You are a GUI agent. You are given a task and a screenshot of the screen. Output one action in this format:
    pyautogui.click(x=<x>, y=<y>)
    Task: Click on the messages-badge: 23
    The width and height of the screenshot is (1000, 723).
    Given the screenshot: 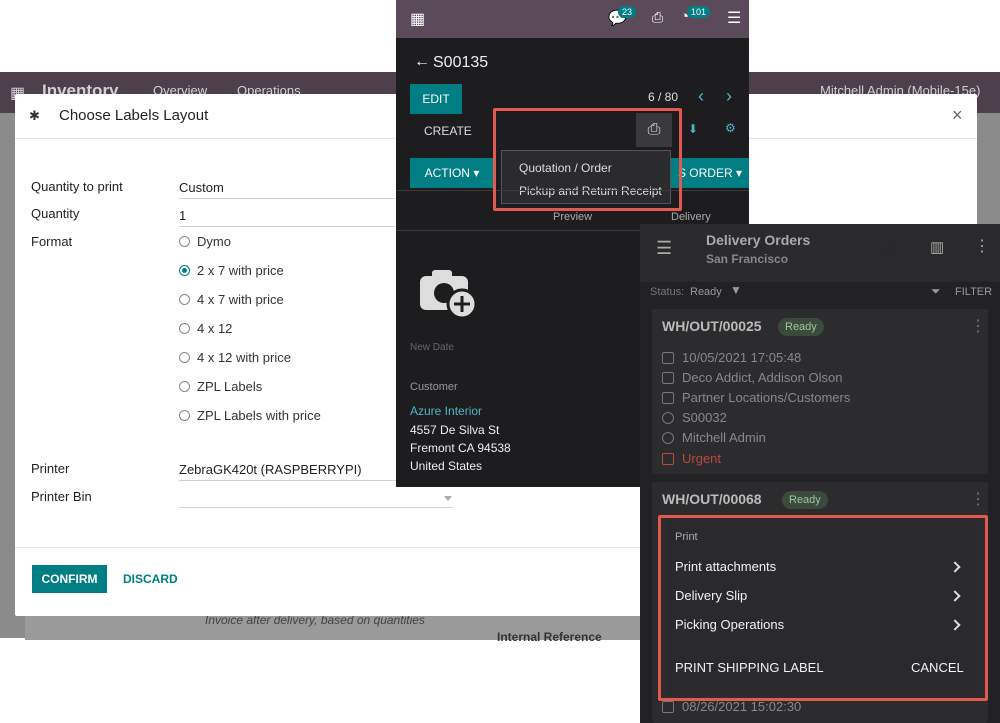 What is the action you would take?
    pyautogui.click(x=627, y=12)
    